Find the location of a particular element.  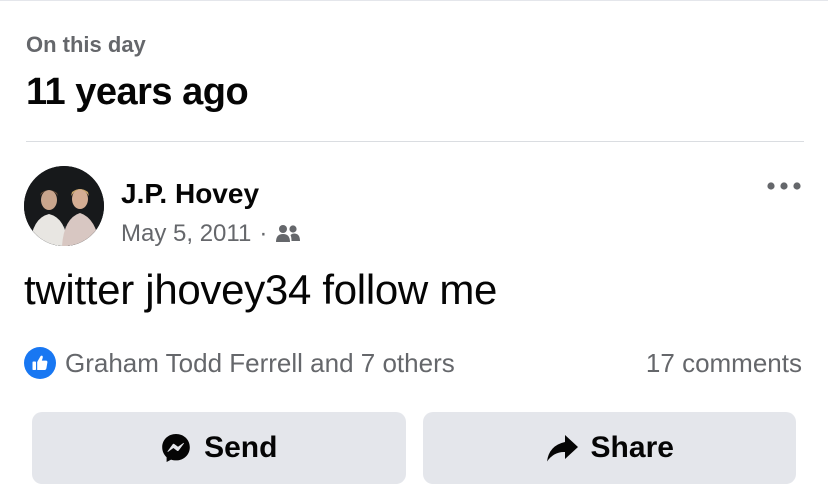

top-divider is located at coordinates (414, 0).